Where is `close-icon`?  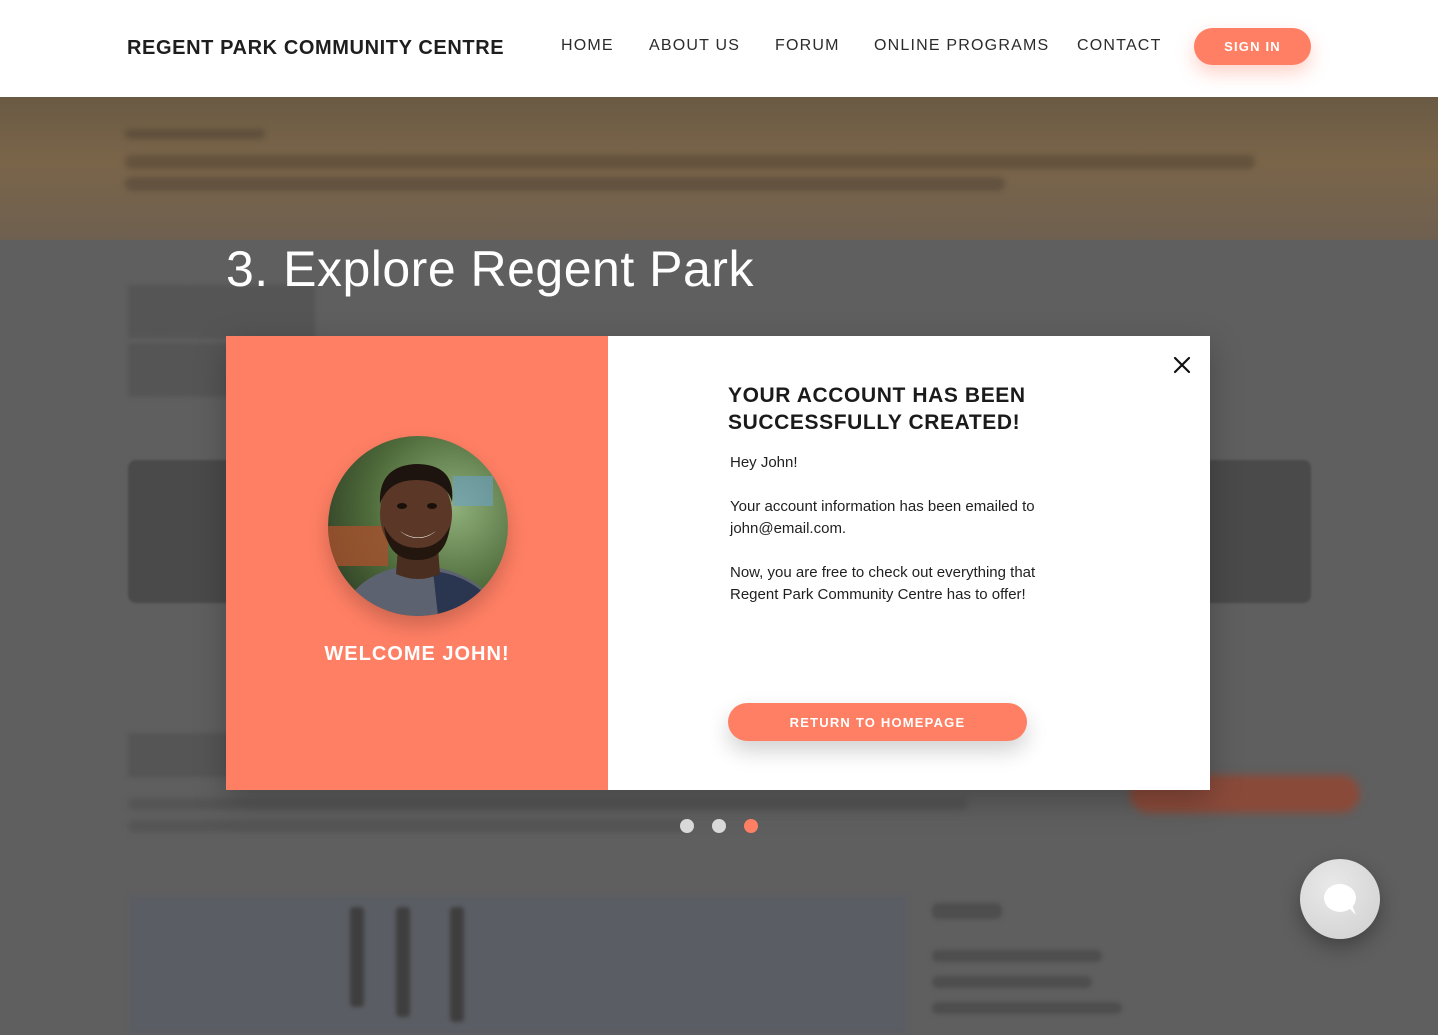
close-icon is located at coordinates (1182, 365).